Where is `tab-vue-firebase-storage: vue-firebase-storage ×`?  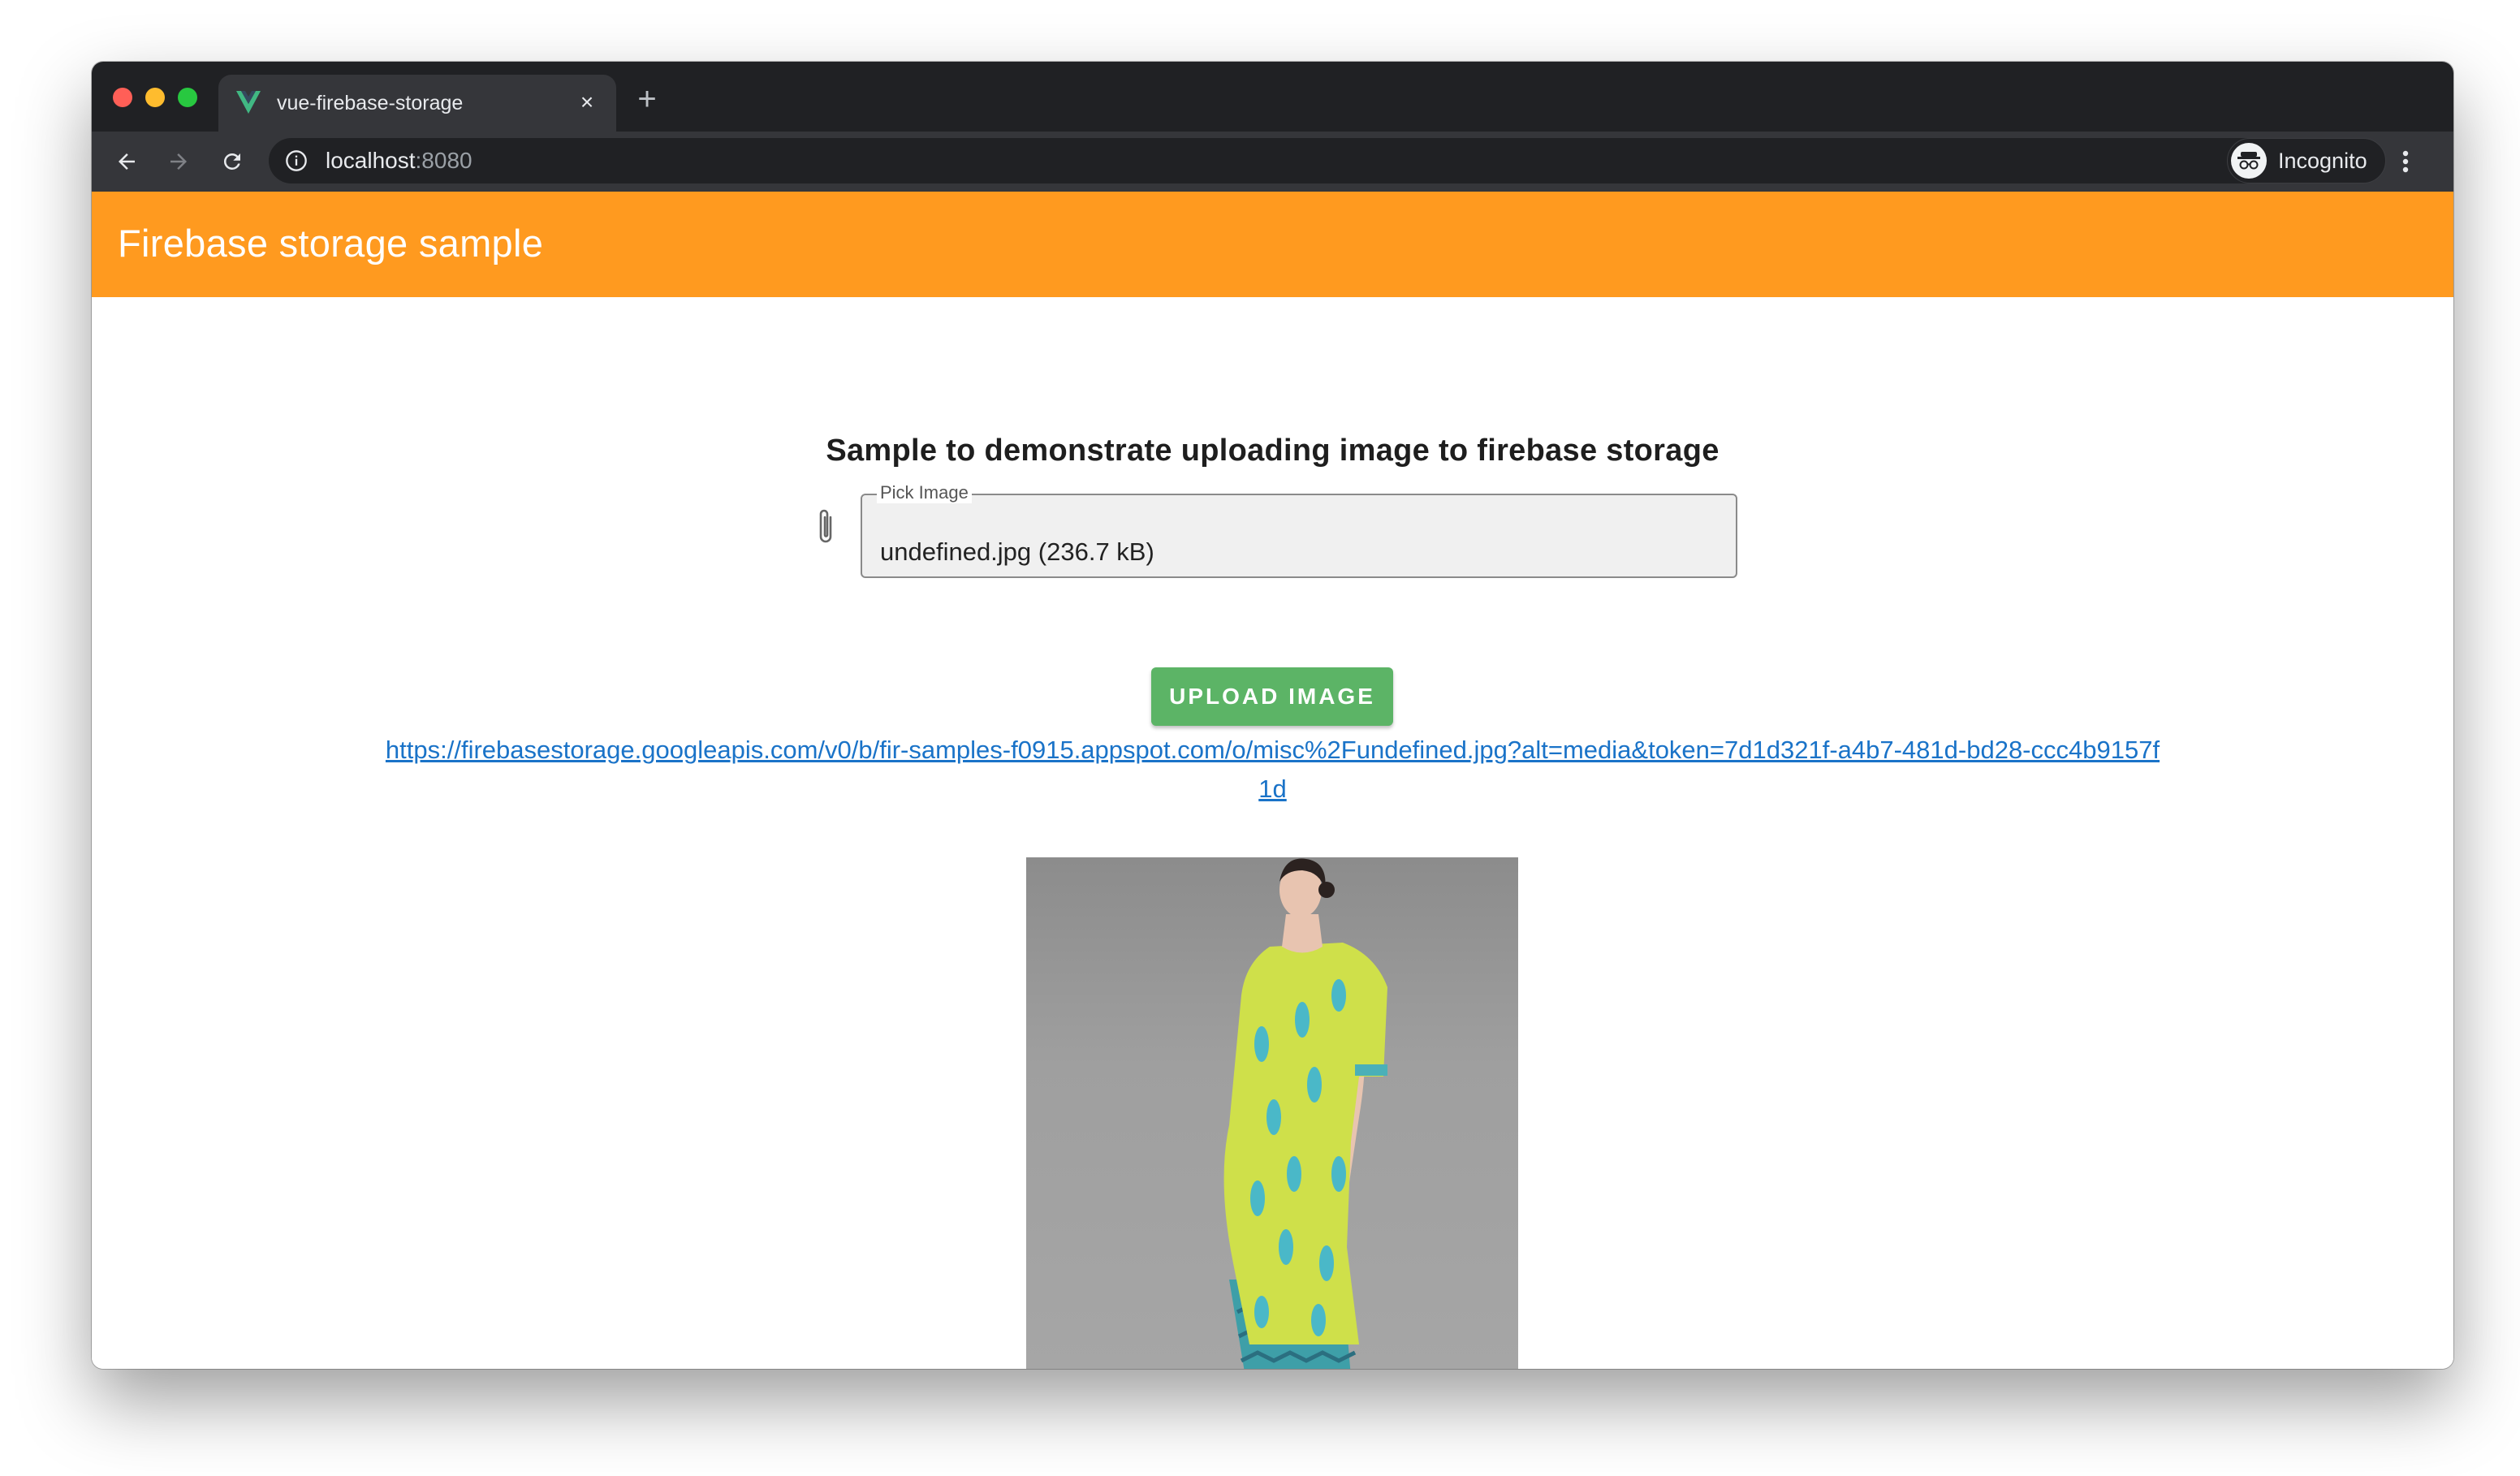 tab-vue-firebase-storage: vue-firebase-storage × is located at coordinates (417, 104).